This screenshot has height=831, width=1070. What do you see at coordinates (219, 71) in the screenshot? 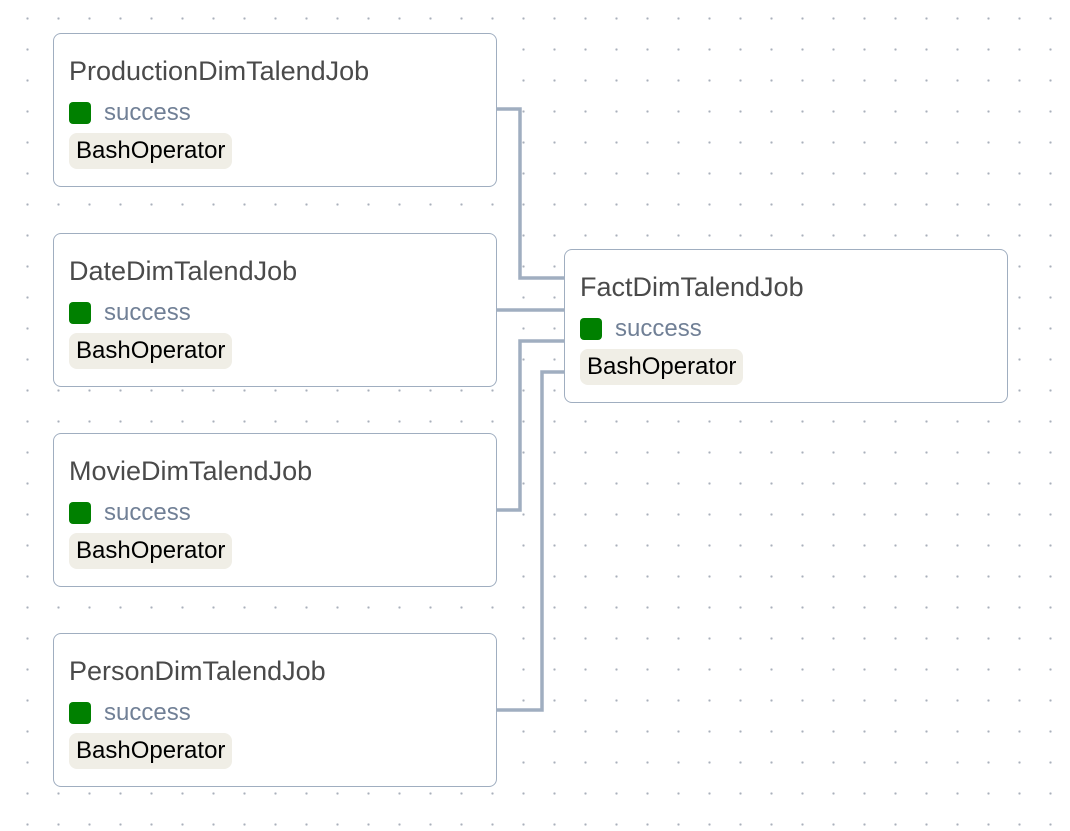
I see `task-title: ProductionDimTalendJob` at bounding box center [219, 71].